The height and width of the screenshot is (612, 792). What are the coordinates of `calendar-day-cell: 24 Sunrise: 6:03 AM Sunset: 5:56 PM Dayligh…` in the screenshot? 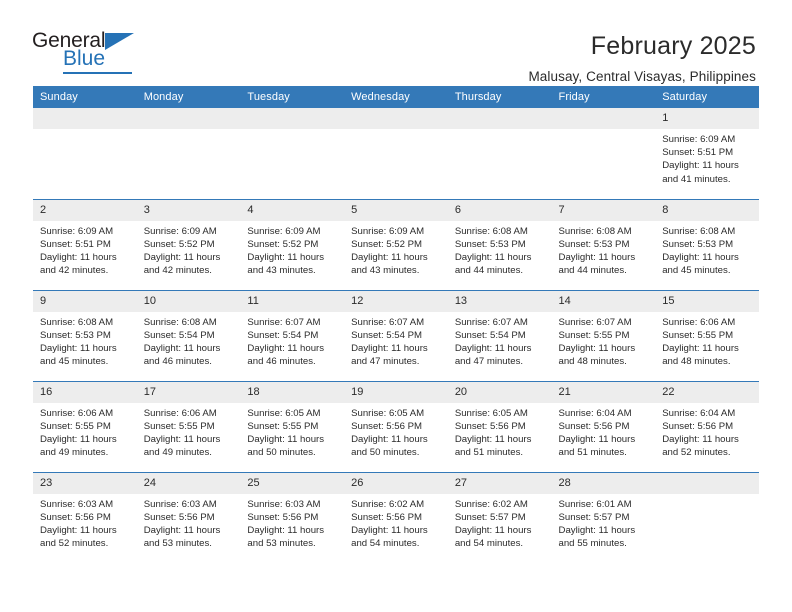 It's located at (188, 517).